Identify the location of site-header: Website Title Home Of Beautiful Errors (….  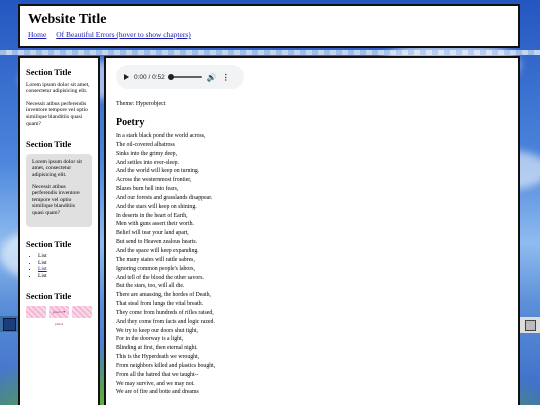
(269, 26).